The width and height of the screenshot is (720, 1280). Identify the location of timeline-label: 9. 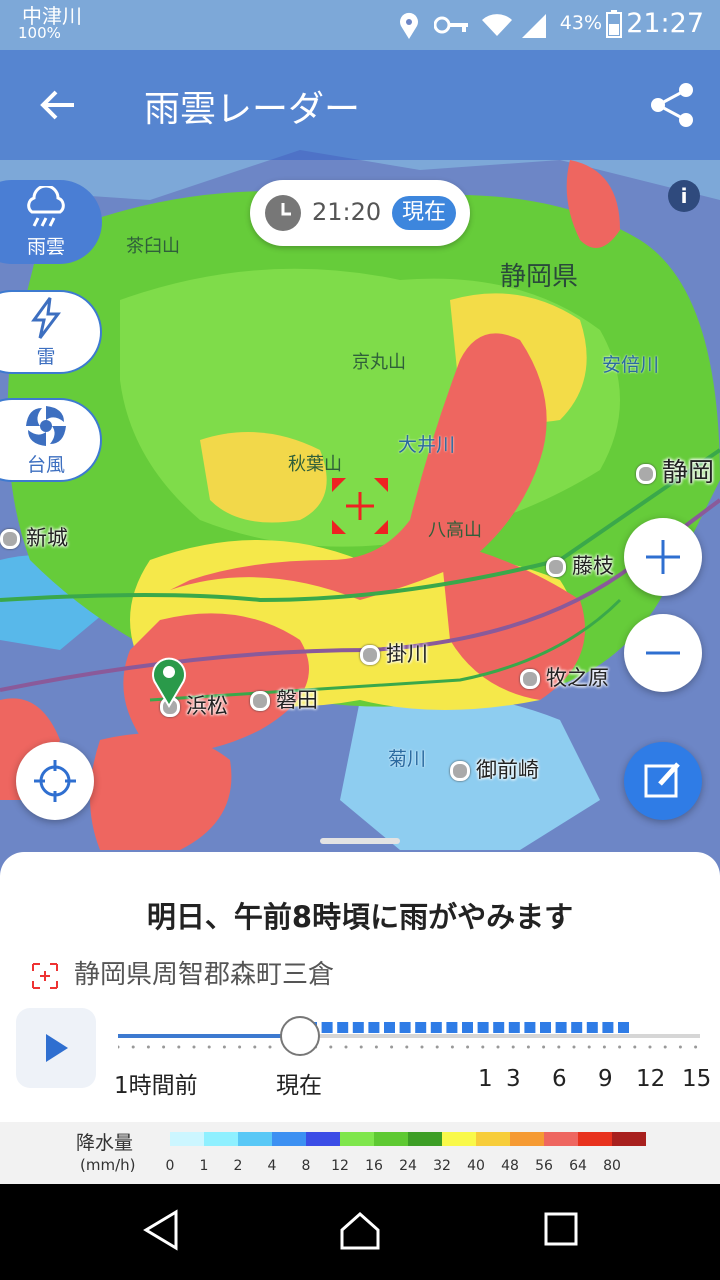
(605, 1079).